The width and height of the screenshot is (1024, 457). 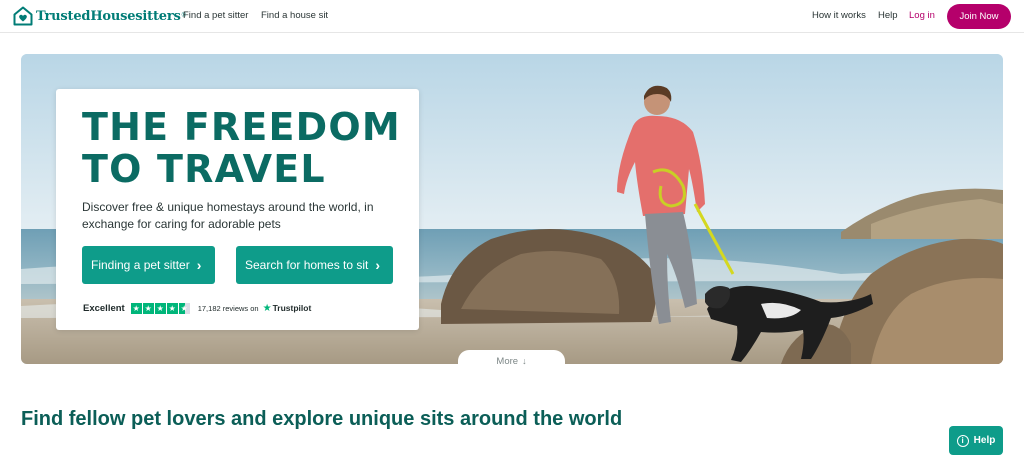 What do you see at coordinates (267, 308) in the screenshot?
I see `trustpilot-star-icon: ★` at bounding box center [267, 308].